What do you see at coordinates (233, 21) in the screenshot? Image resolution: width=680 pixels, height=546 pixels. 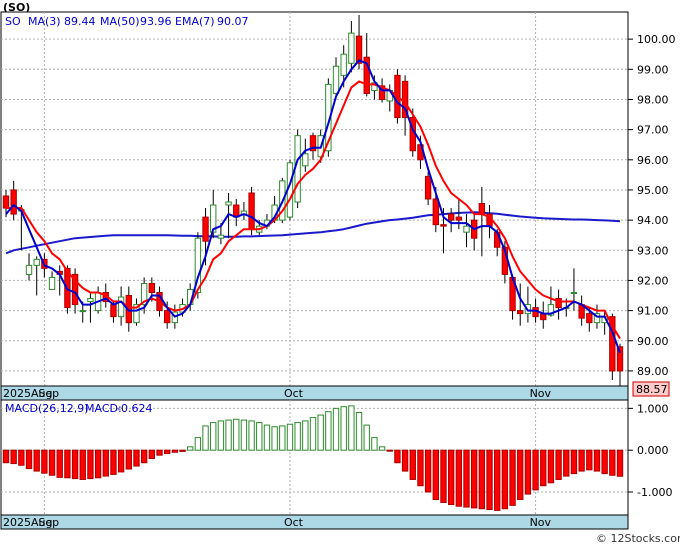 I see `legend-ema7-value: 90.07` at bounding box center [233, 21].